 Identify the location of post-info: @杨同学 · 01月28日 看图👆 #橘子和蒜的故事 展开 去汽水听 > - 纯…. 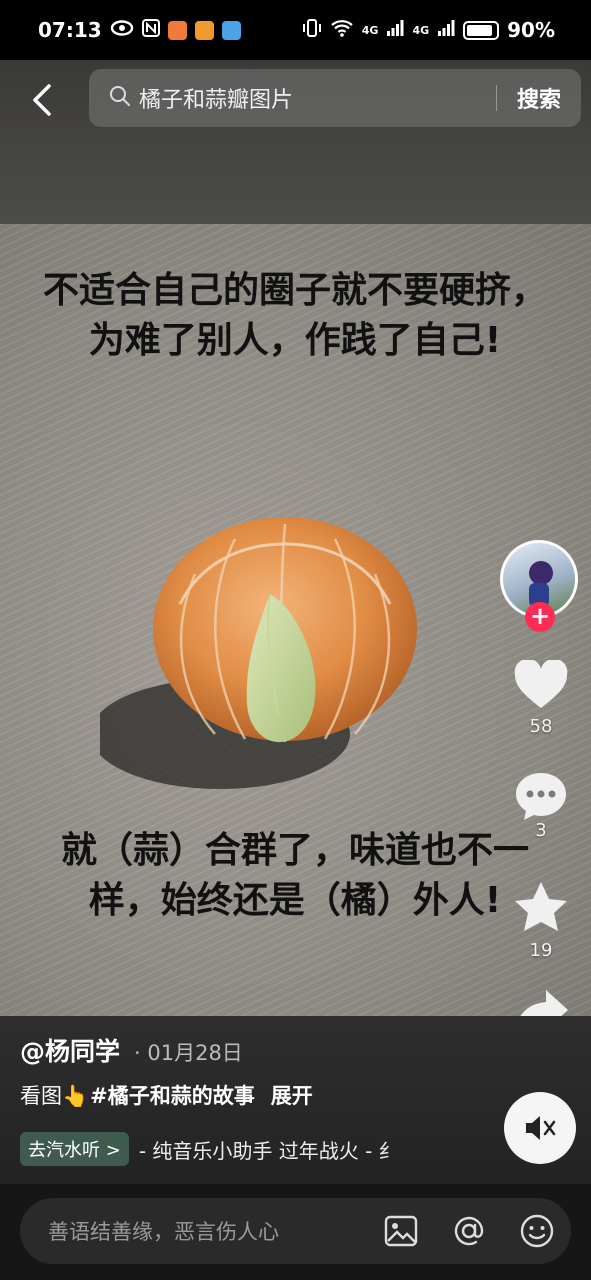
(295, 1100).